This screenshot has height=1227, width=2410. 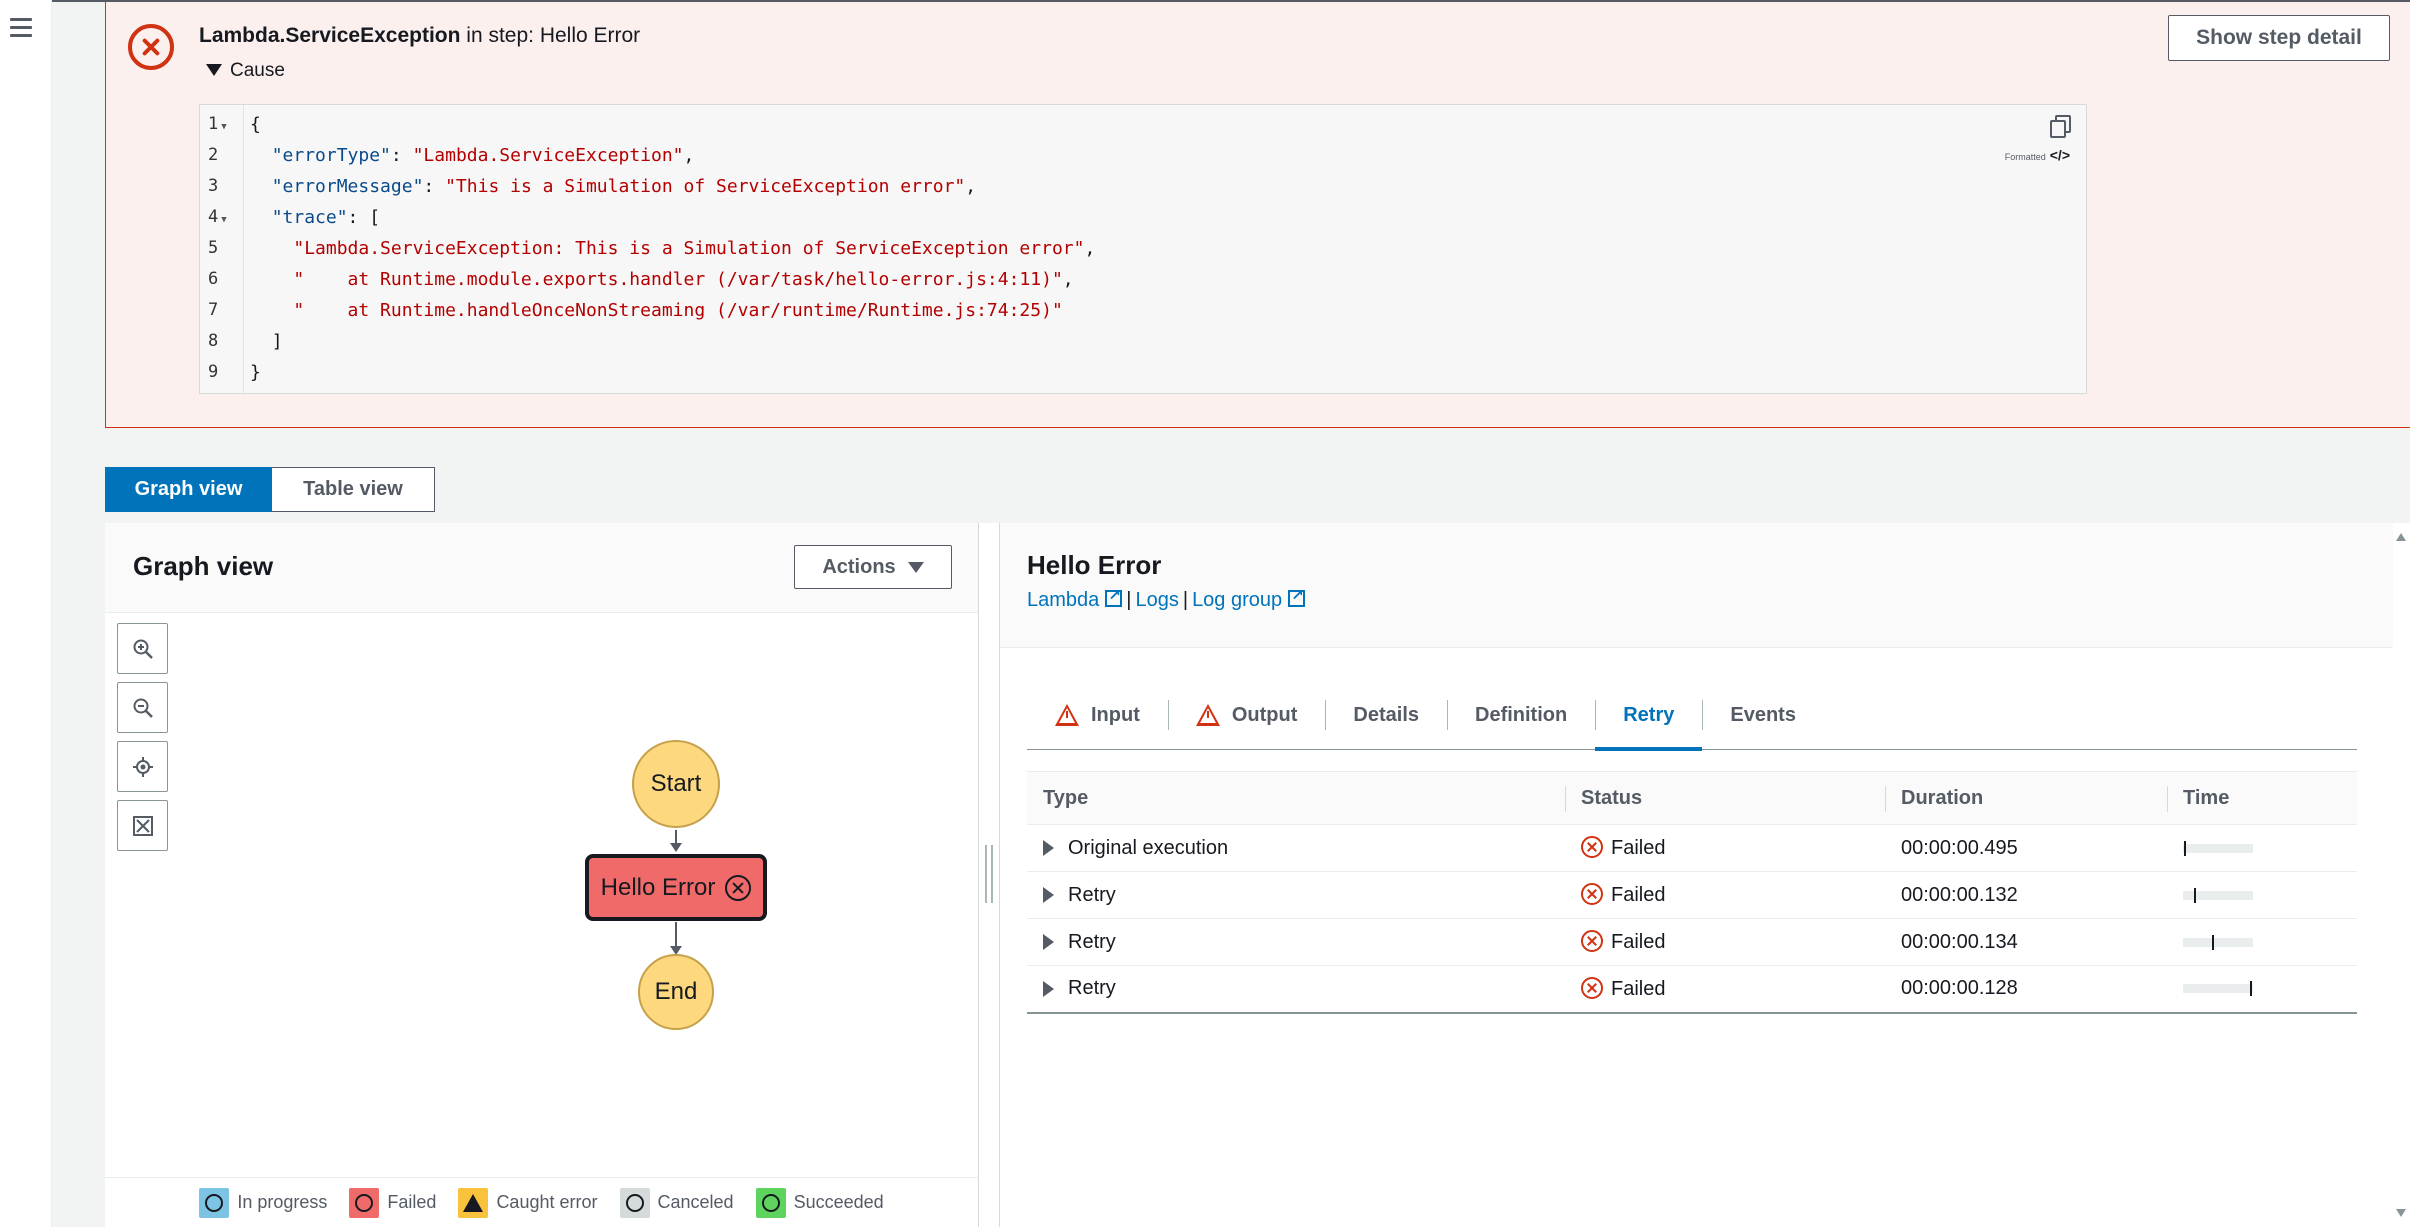 I want to click on graph-panel-header: Graph view Actions, so click(x=541, y=568).